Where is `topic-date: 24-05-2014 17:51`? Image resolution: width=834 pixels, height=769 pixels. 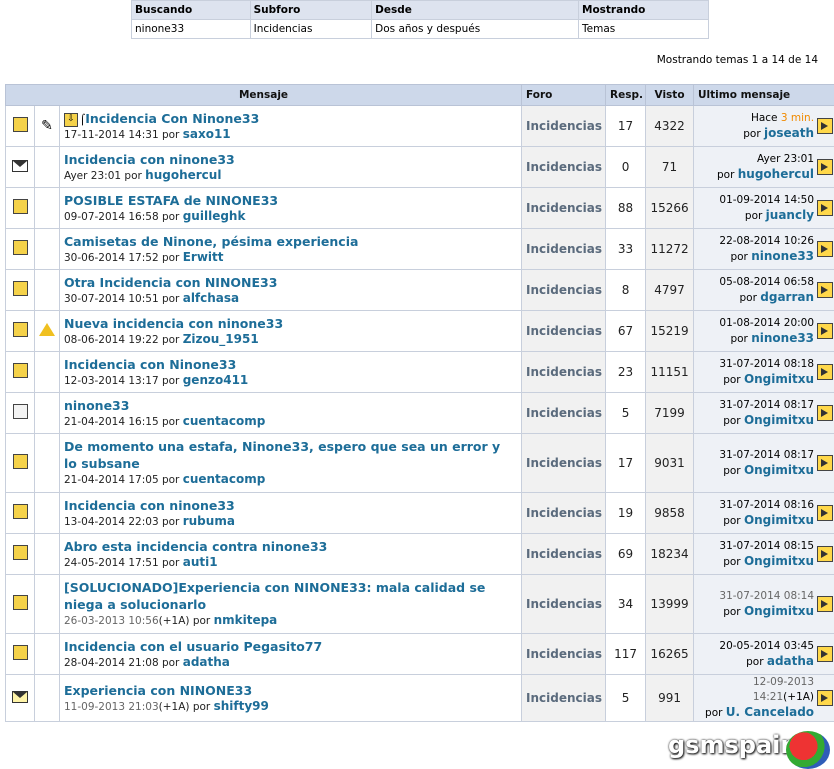 topic-date: 24-05-2014 17:51 is located at coordinates (111, 562).